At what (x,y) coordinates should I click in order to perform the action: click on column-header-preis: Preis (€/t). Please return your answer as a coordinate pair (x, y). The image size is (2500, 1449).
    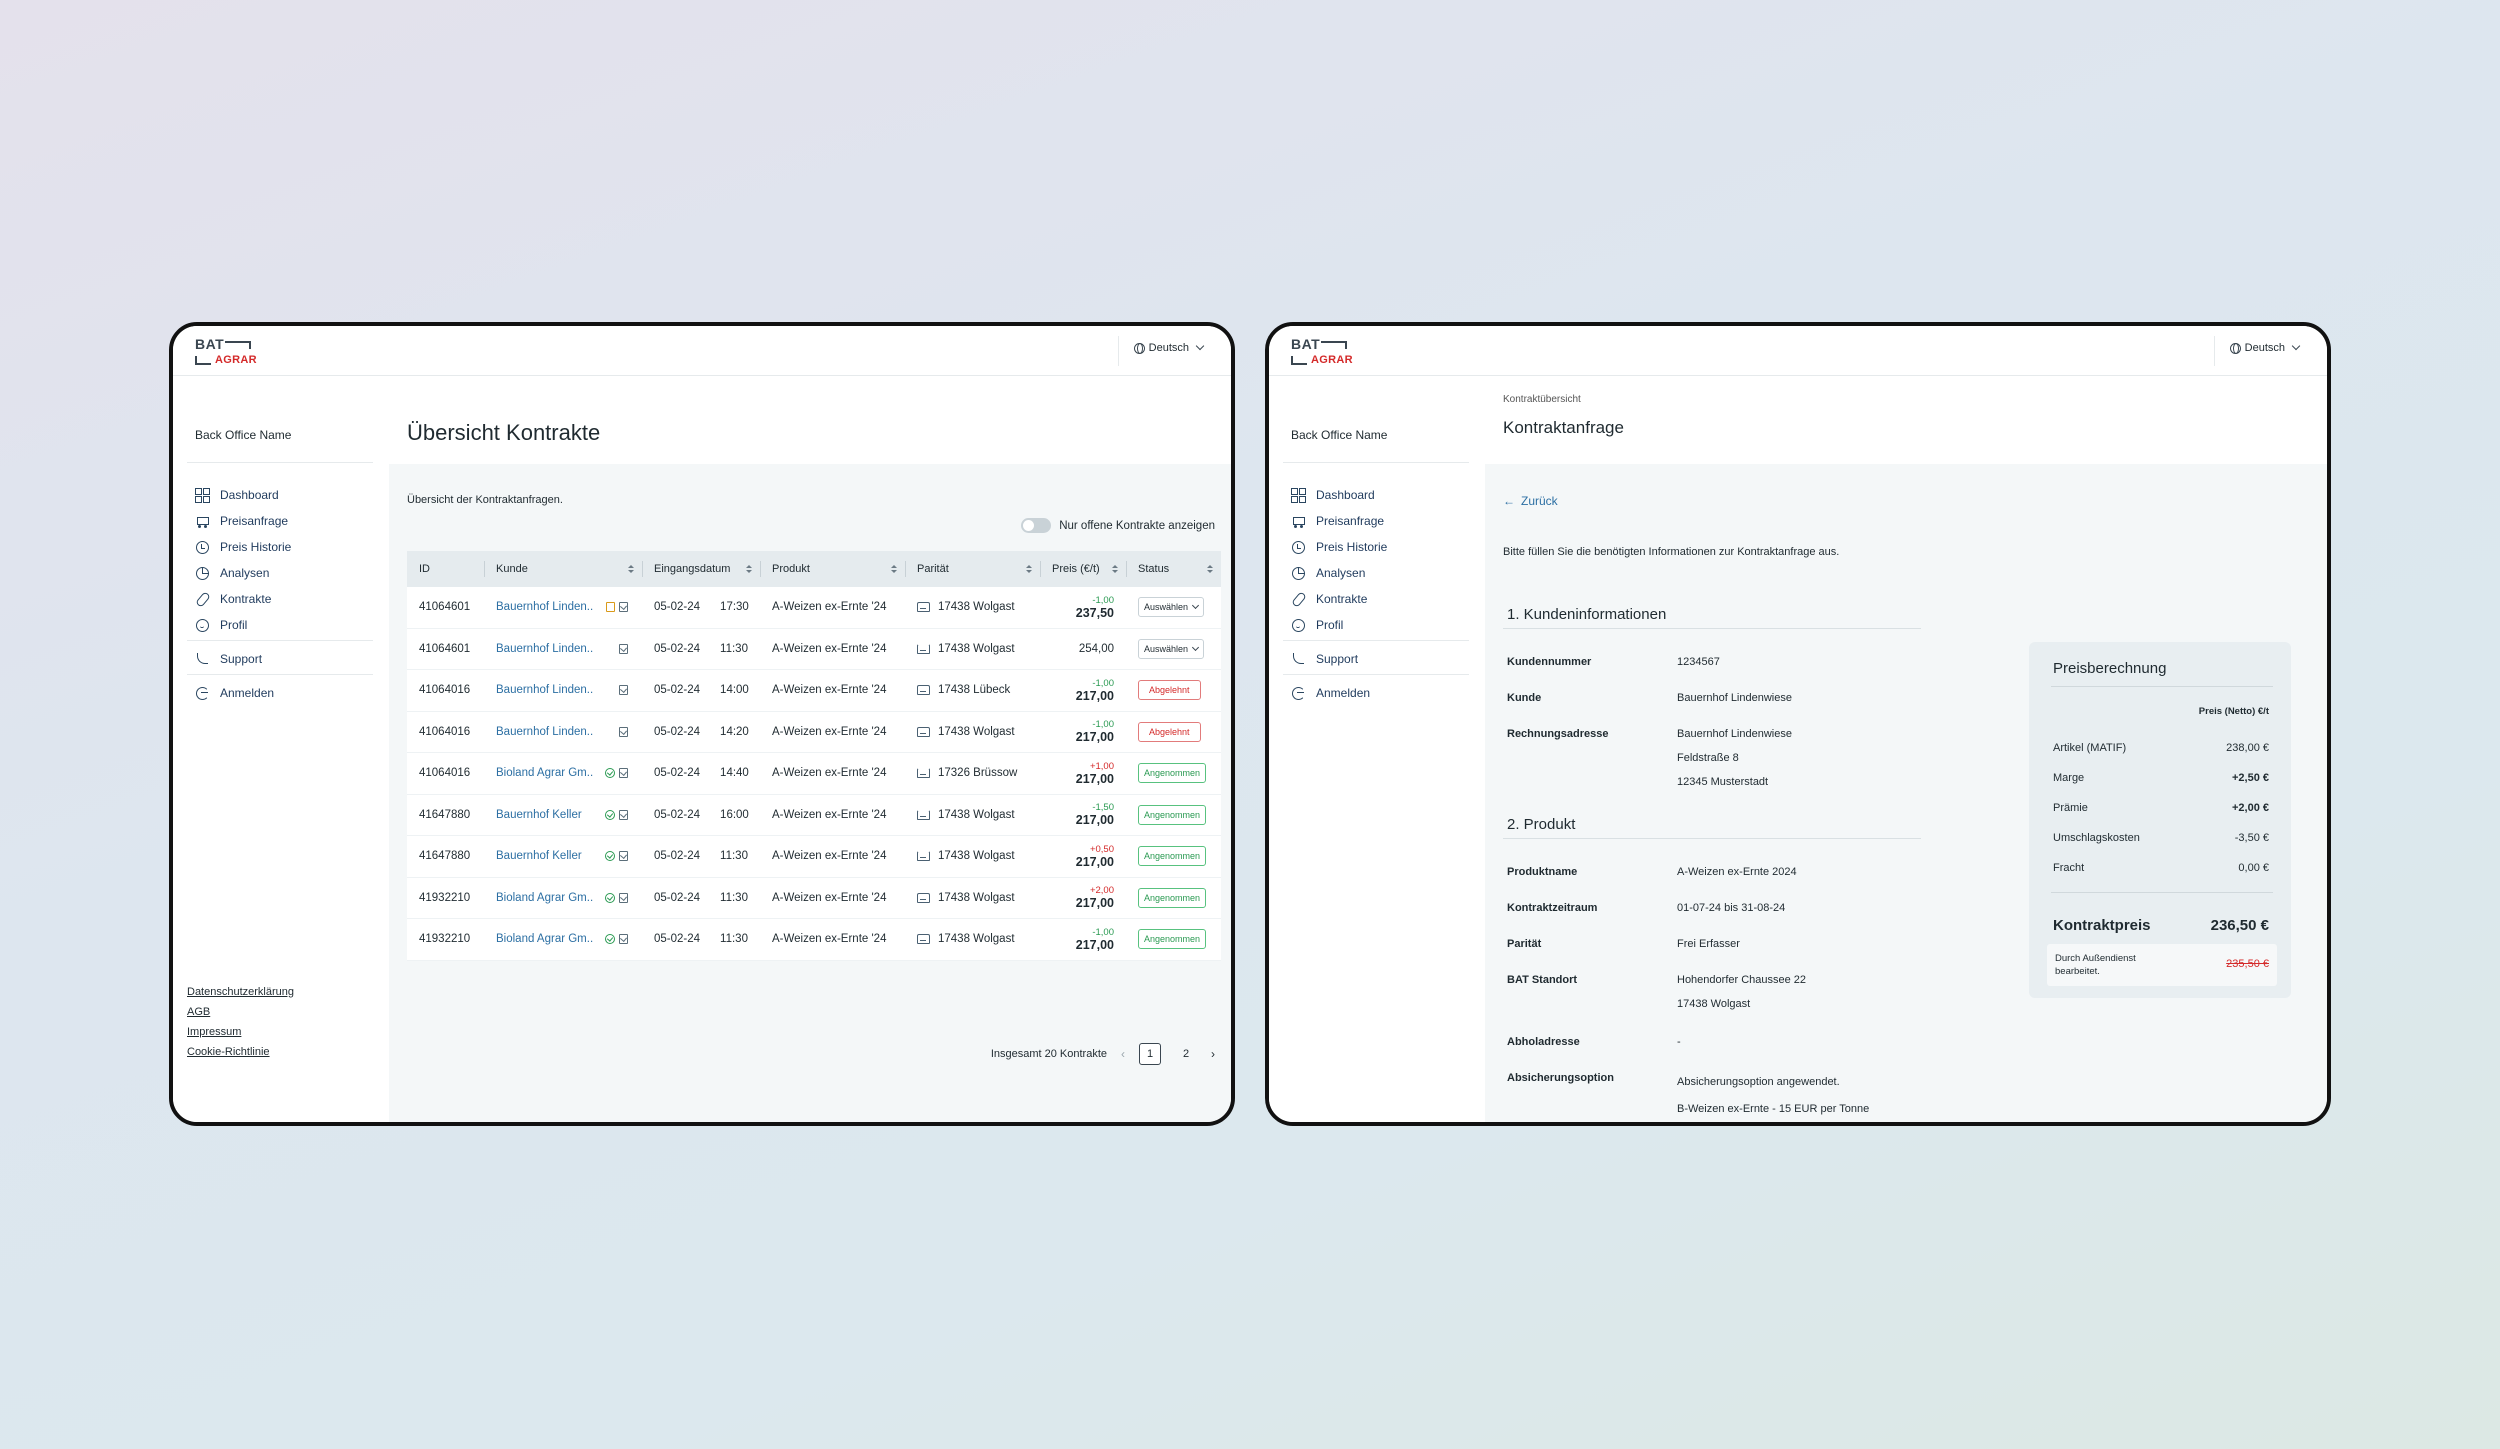
    Looking at the image, I should click on (1083, 569).